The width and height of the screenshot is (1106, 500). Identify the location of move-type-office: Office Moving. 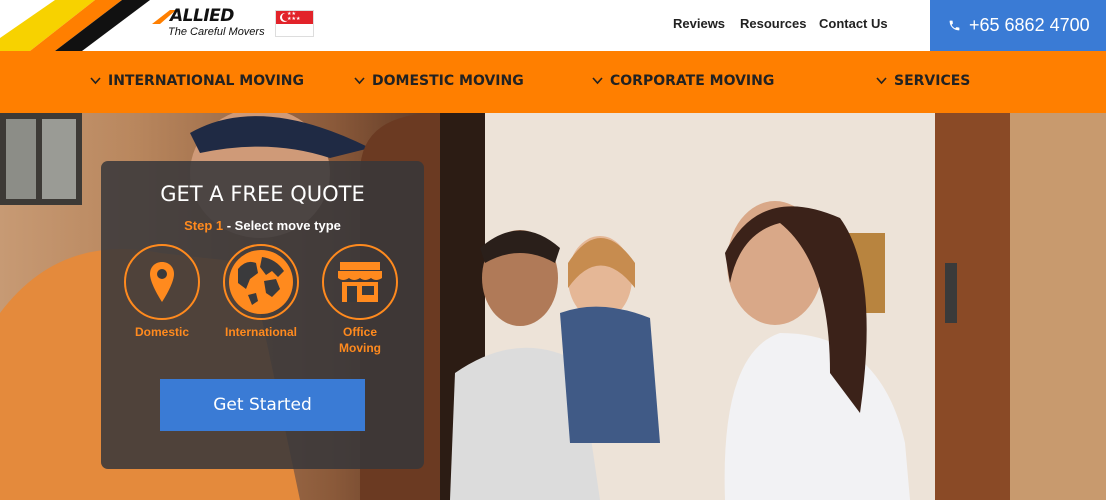
(360, 300).